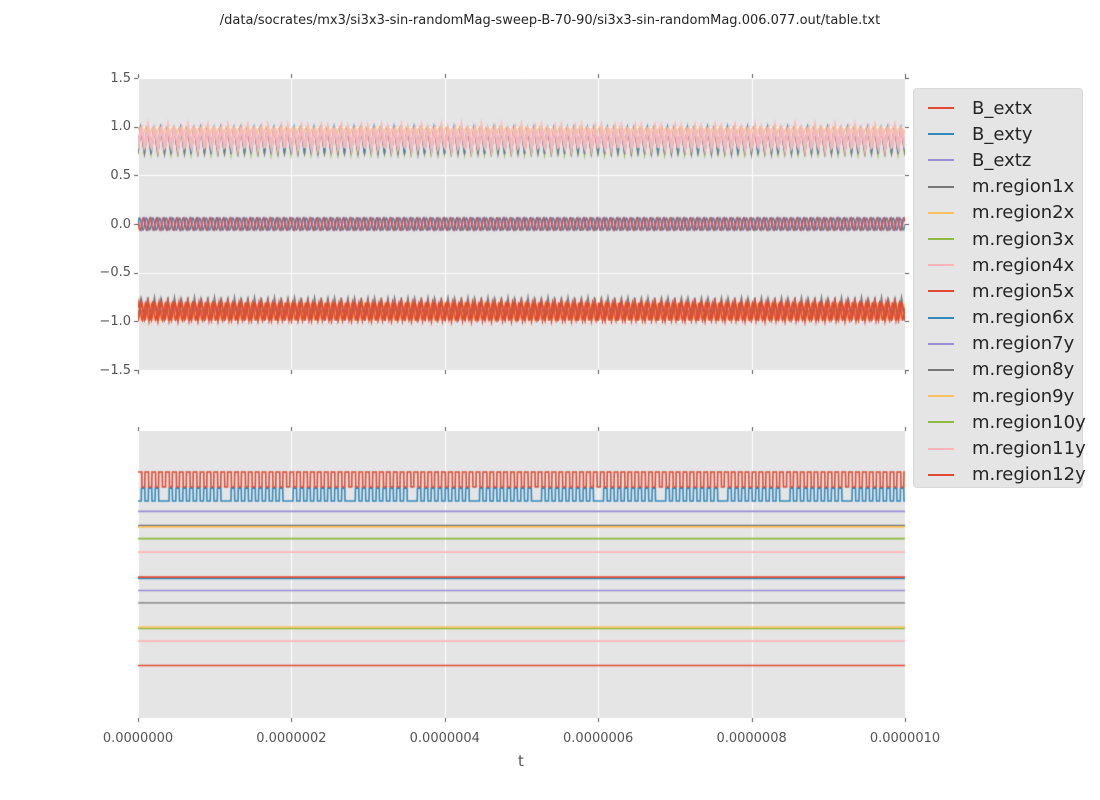  Describe the element at coordinates (1023, 187) in the screenshot. I see `legend-label: m.region1x` at that location.